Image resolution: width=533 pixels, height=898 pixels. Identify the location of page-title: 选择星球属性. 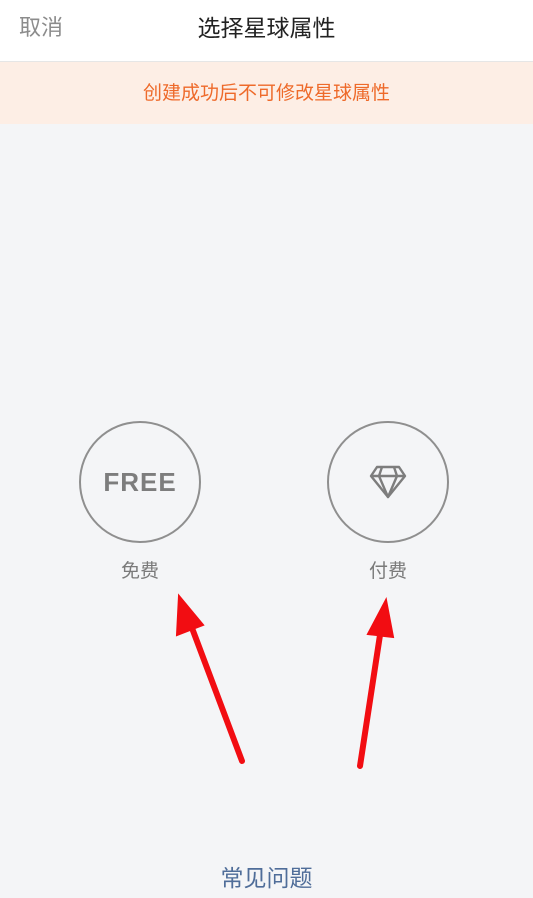
(266, 29).